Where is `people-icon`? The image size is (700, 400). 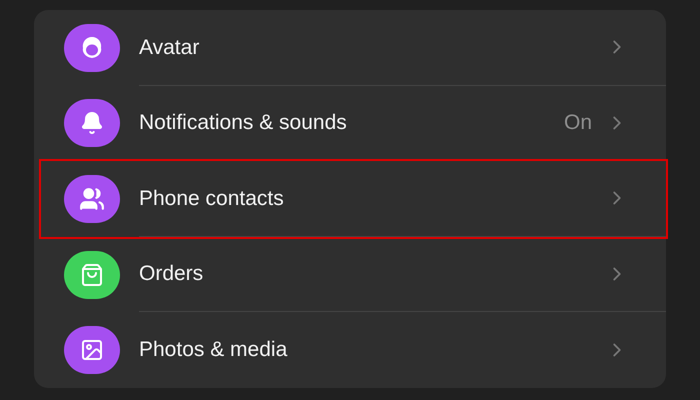
people-icon is located at coordinates (92, 199).